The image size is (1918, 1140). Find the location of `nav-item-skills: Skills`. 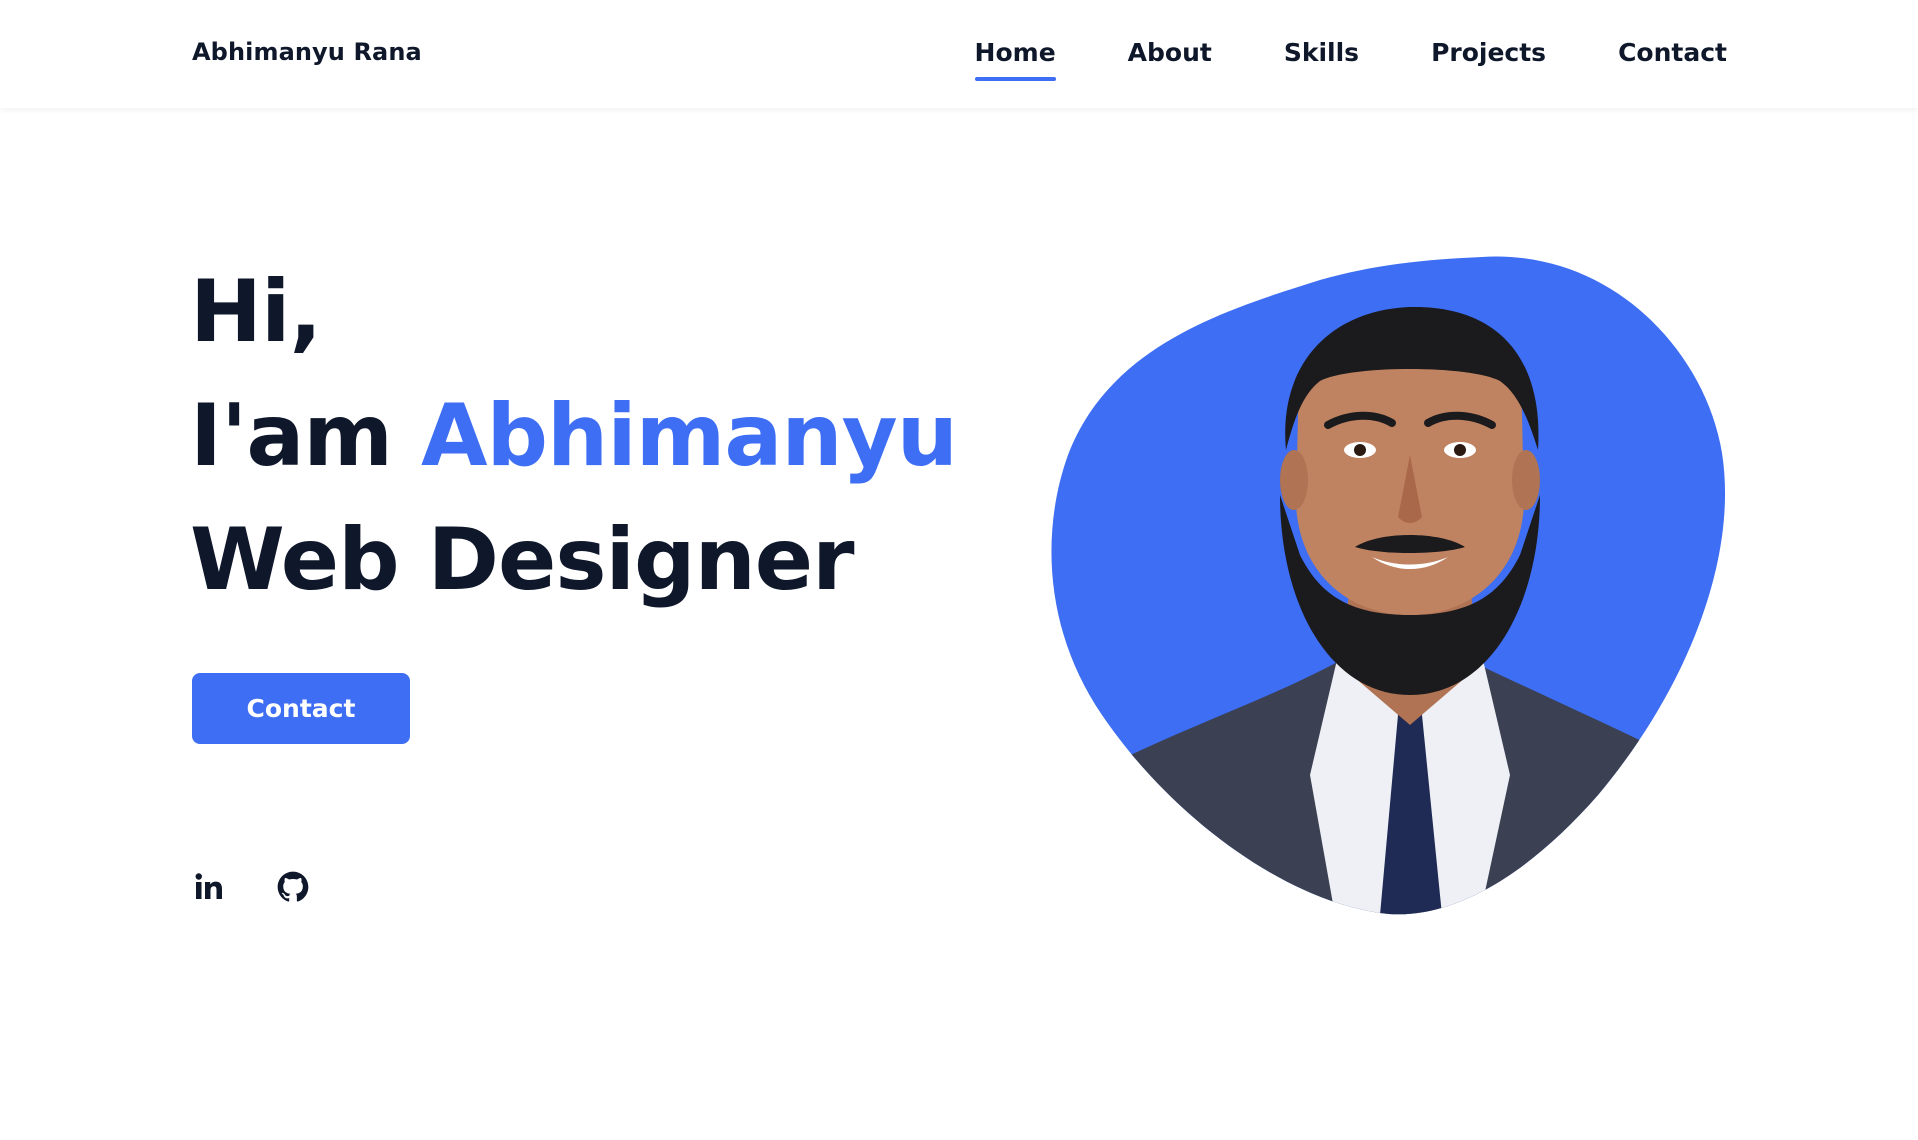

nav-item-skills: Skills is located at coordinates (1321, 59).